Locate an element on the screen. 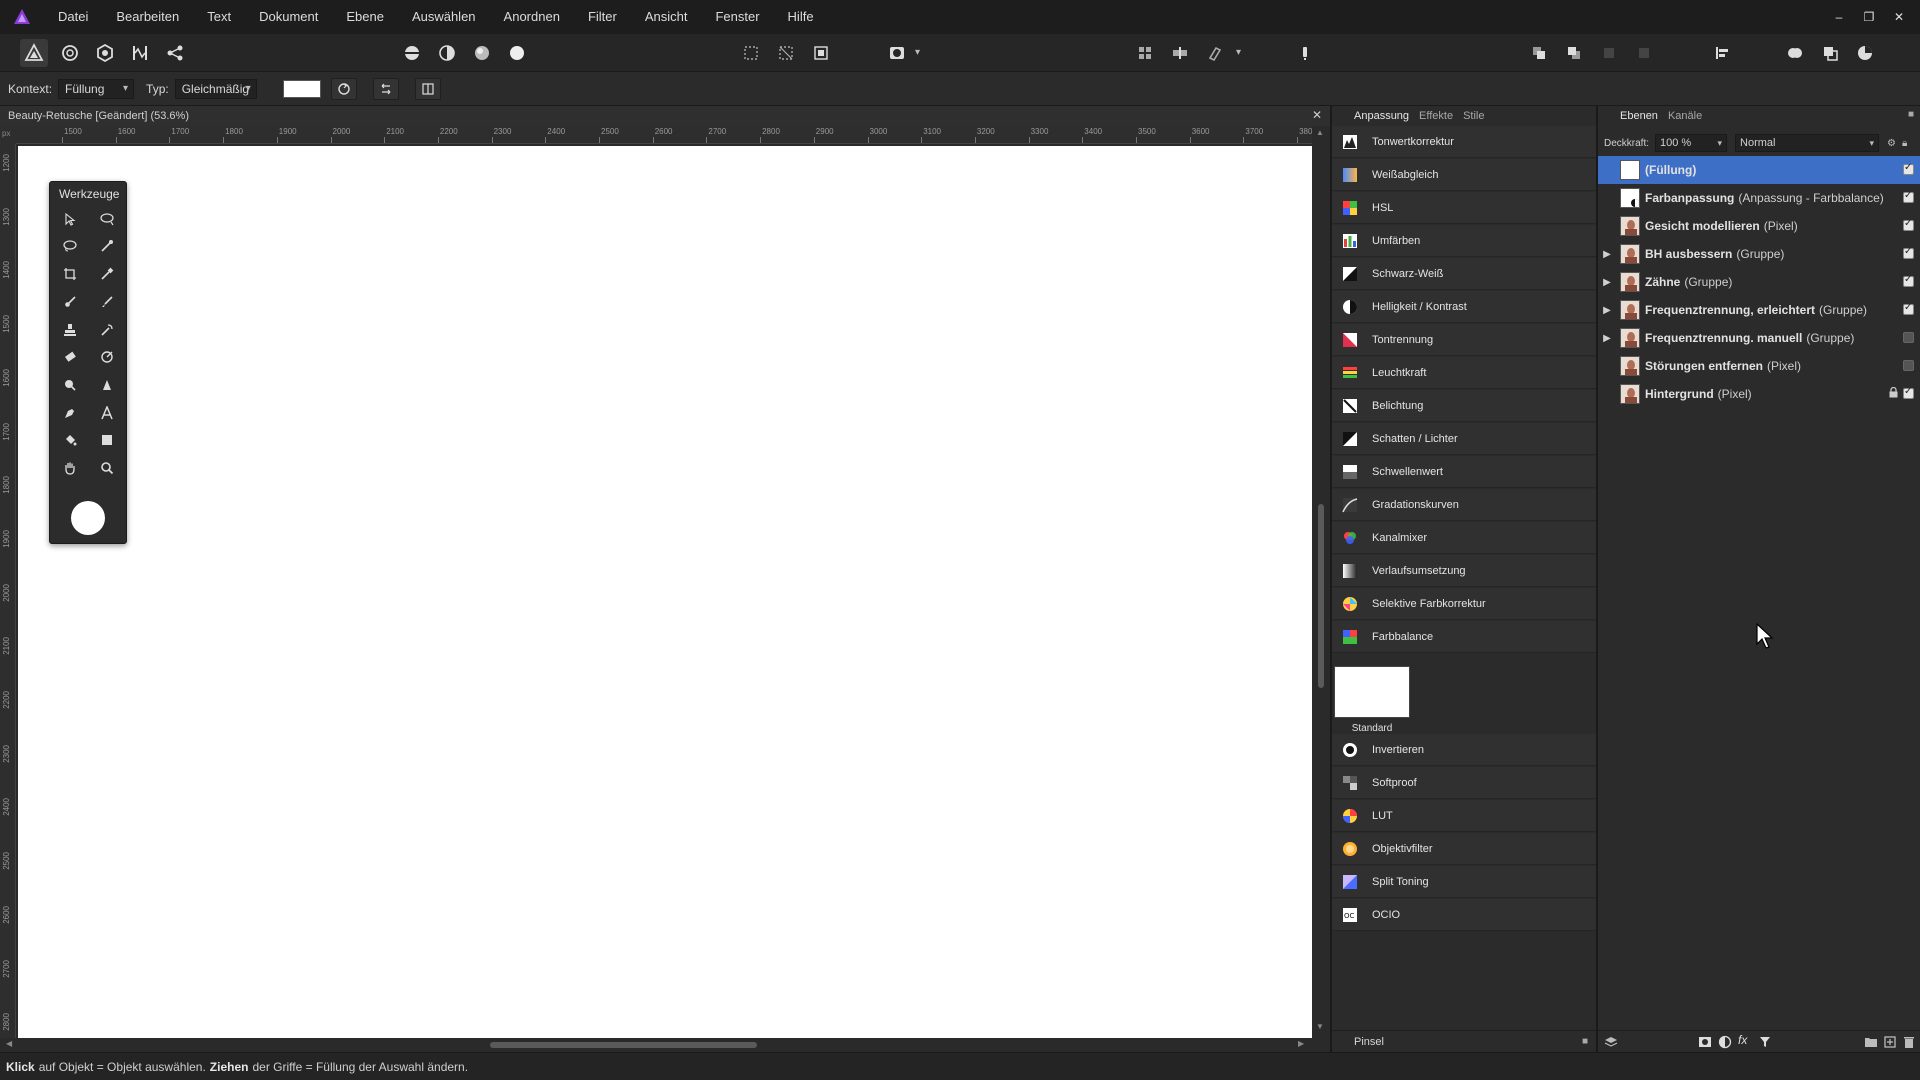  close-window-button: ✕ is located at coordinates (1899, 17).